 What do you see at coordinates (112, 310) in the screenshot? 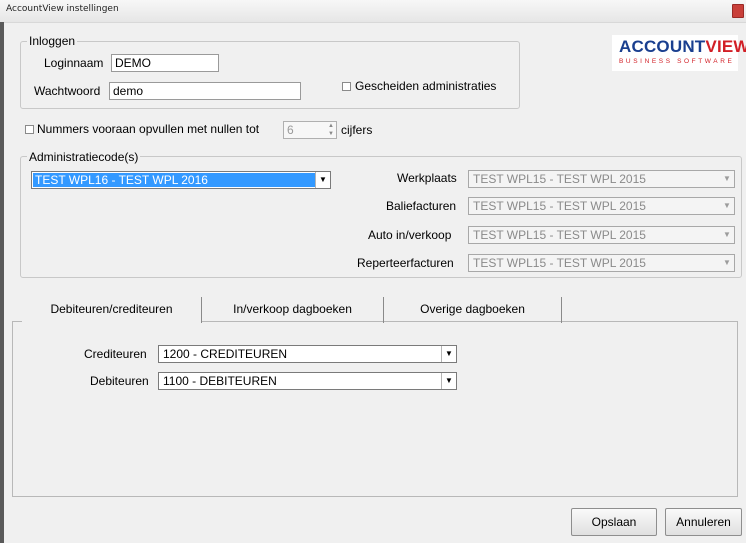
I see `tab-debiteuren-crediteuren: Debiteuren/crediteuren` at bounding box center [112, 310].